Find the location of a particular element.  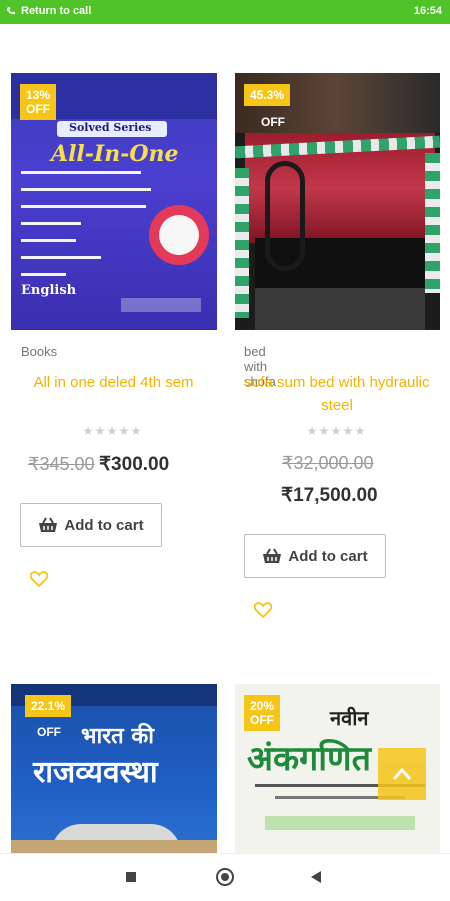

status-bar: Return to call 16:54 is located at coordinates (225, 12).